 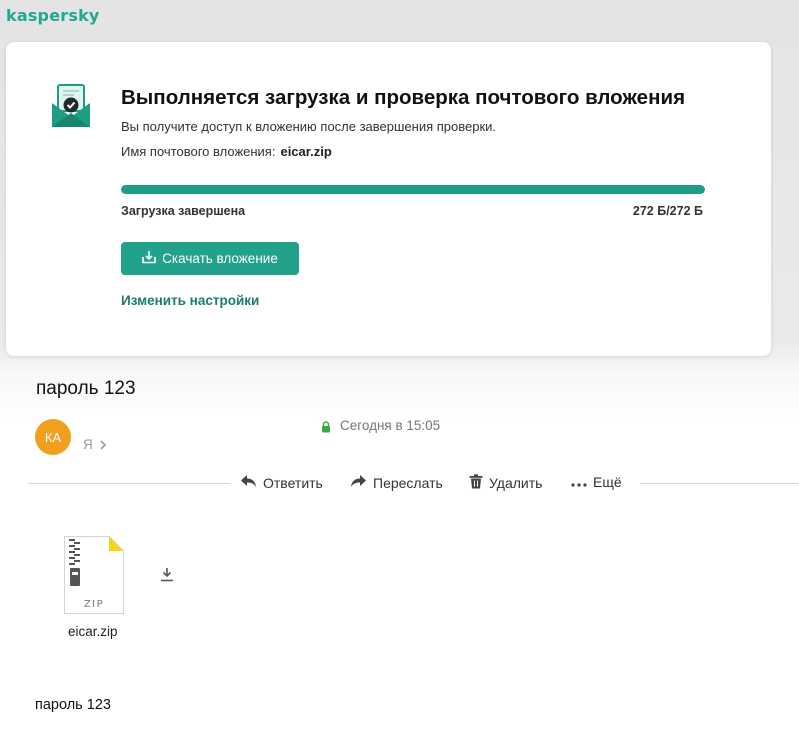 What do you see at coordinates (358, 482) in the screenshot?
I see `forward-icon` at bounding box center [358, 482].